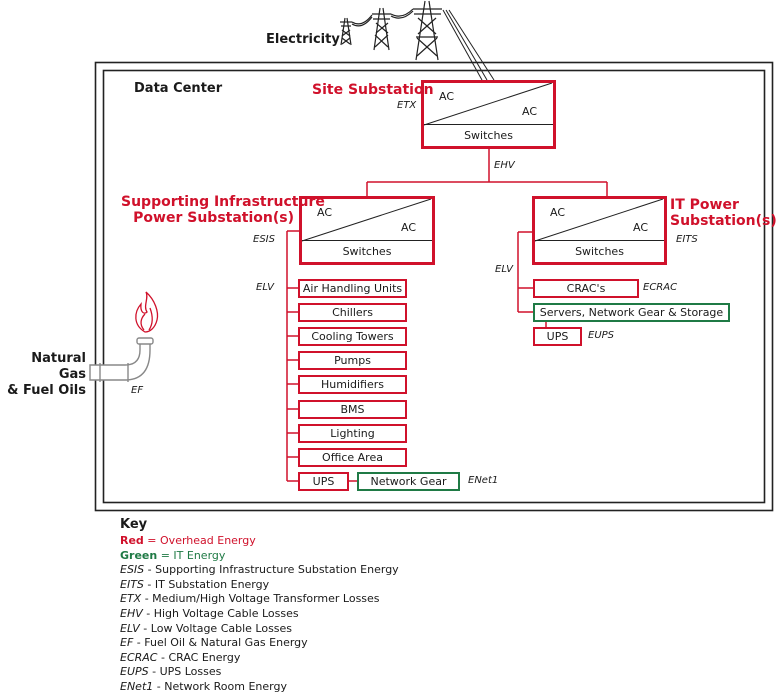 This screenshot has width=782, height=700. I want to click on load-chillers: Chillers, so click(352, 312).